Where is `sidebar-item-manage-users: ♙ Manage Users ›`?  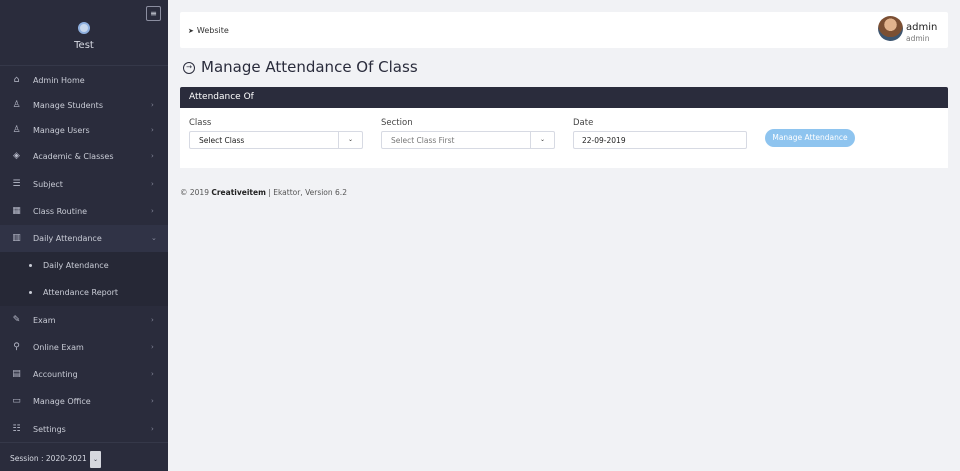
sidebar-item-manage-users: ♙ Manage Users › is located at coordinates (84, 130).